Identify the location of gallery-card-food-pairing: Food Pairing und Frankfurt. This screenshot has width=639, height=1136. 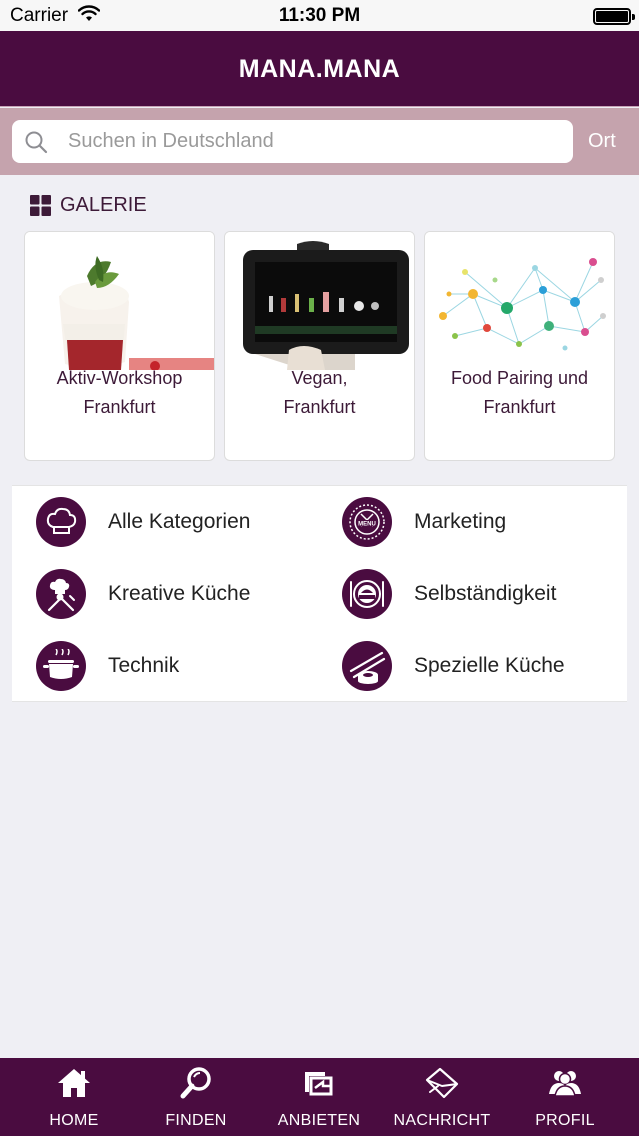
(519, 346).